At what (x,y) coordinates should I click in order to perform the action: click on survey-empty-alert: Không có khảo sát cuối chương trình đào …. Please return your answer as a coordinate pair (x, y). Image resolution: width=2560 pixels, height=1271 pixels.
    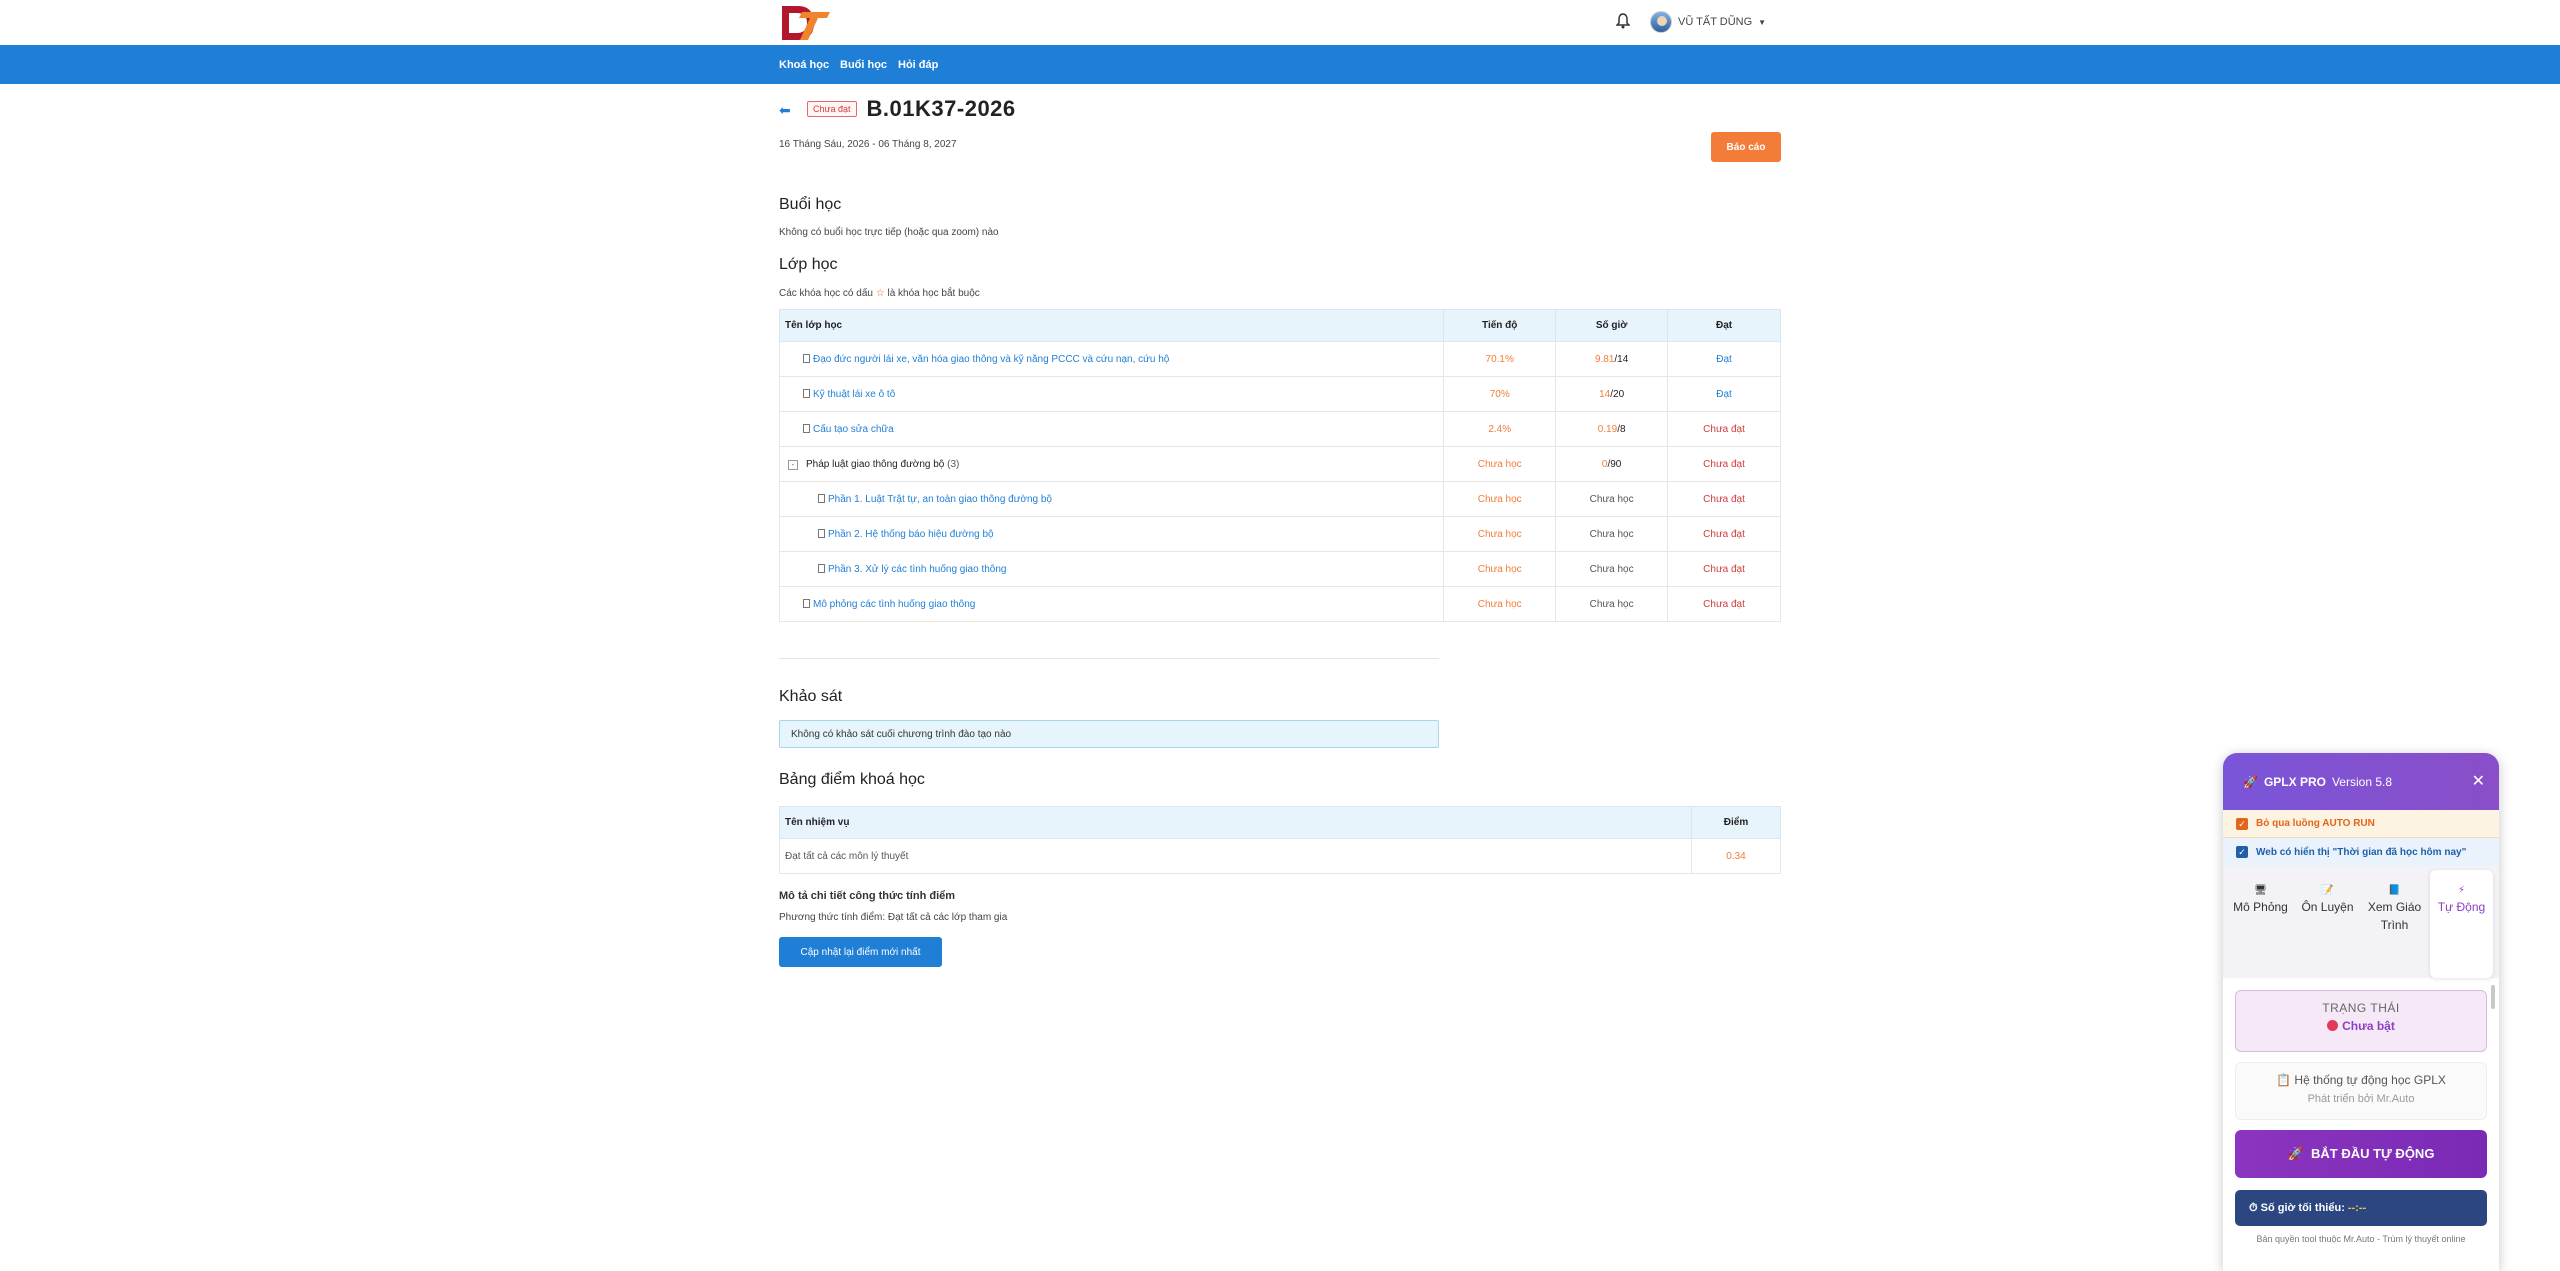
    Looking at the image, I should click on (1109, 734).